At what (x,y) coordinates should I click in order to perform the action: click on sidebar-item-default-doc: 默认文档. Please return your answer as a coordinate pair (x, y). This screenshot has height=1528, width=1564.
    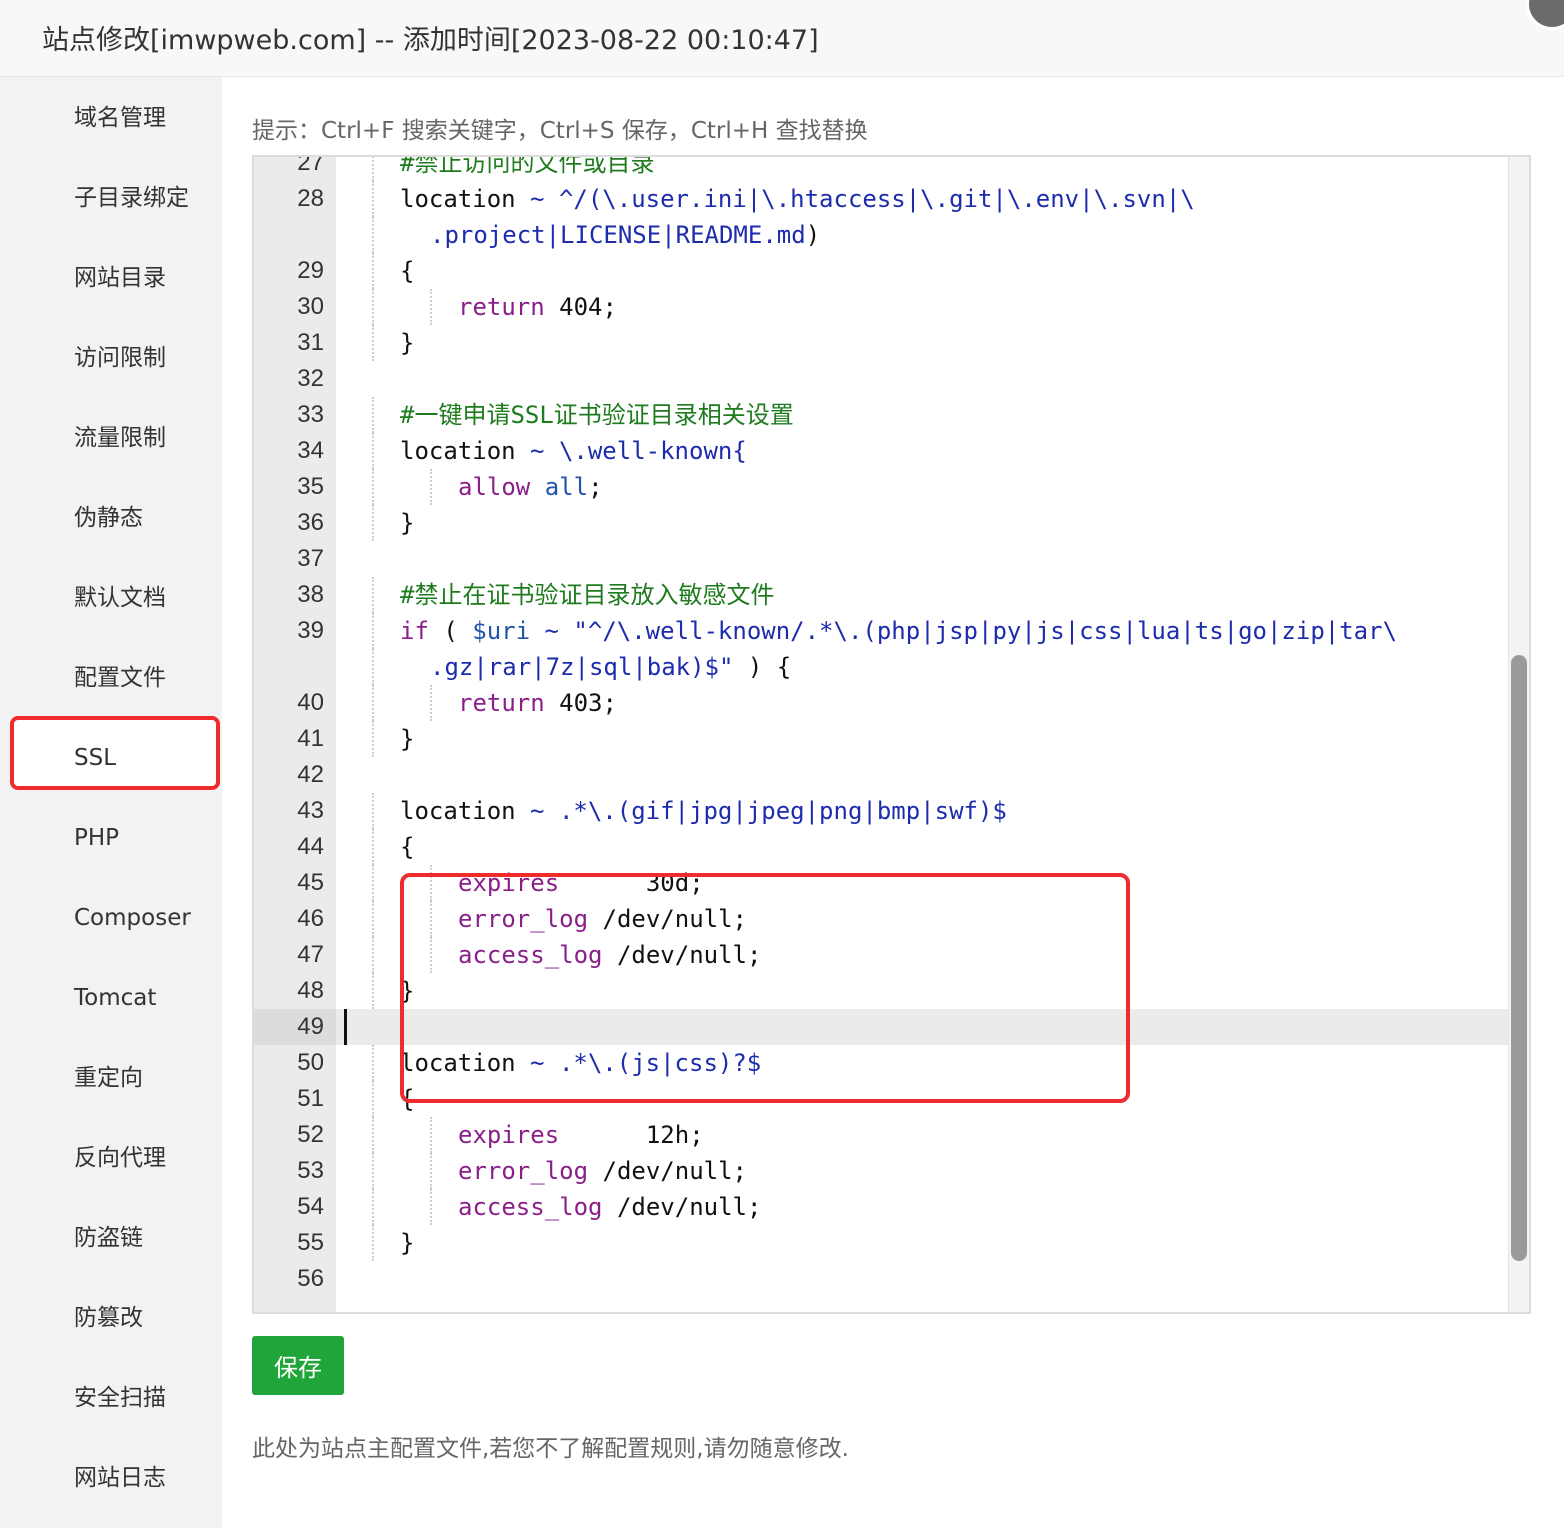
    Looking at the image, I should click on (120, 598).